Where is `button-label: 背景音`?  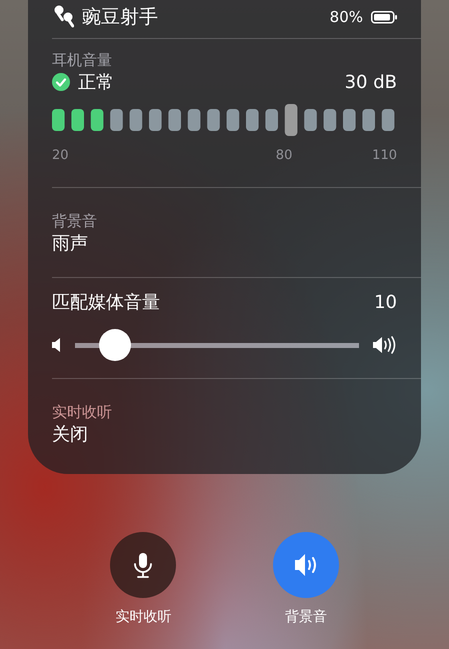
button-label: 背景音 is located at coordinates (305, 617).